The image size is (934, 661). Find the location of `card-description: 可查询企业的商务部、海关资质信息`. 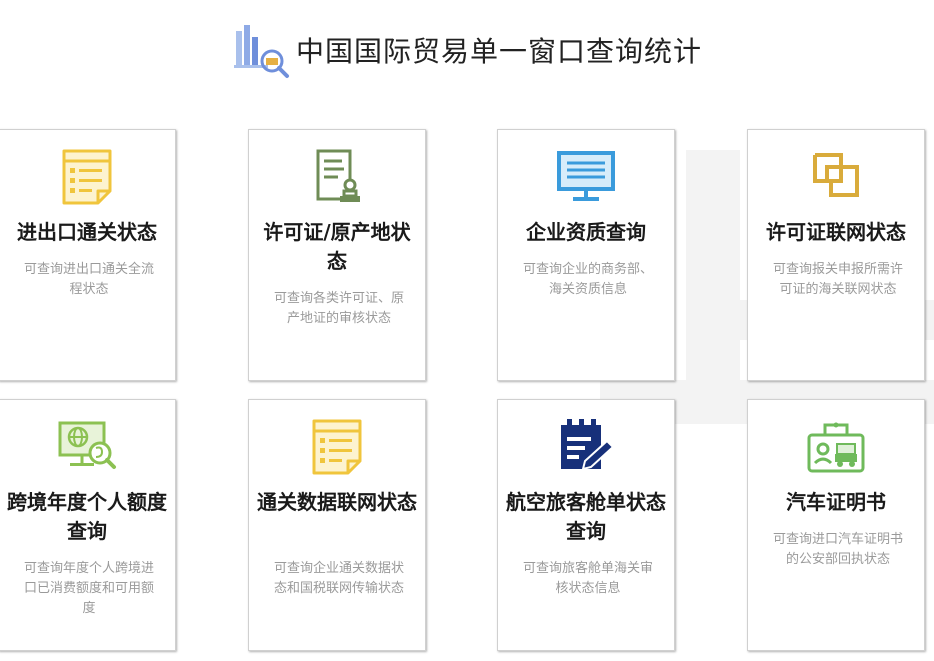

card-description: 可查询企业的商务部、海关资质信息 is located at coordinates (587, 279).